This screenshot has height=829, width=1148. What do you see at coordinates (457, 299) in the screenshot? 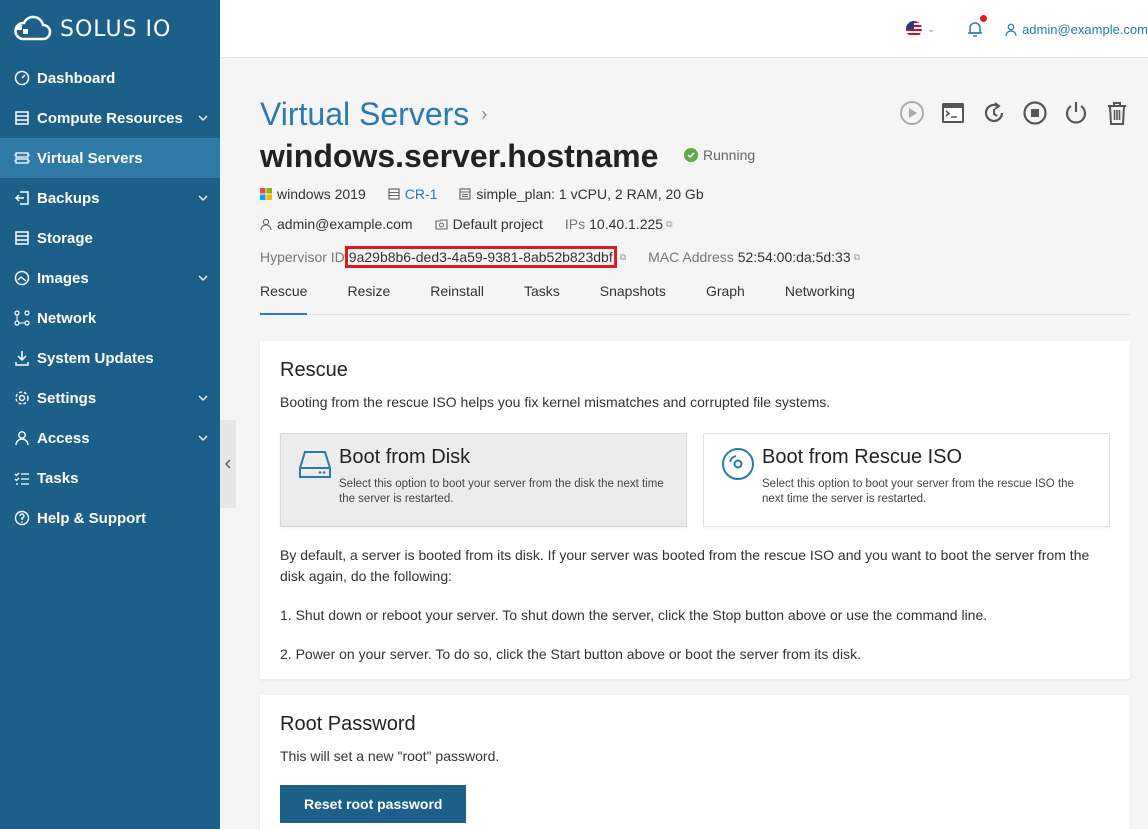
I see `tab-reinstall: Reinstall` at bounding box center [457, 299].